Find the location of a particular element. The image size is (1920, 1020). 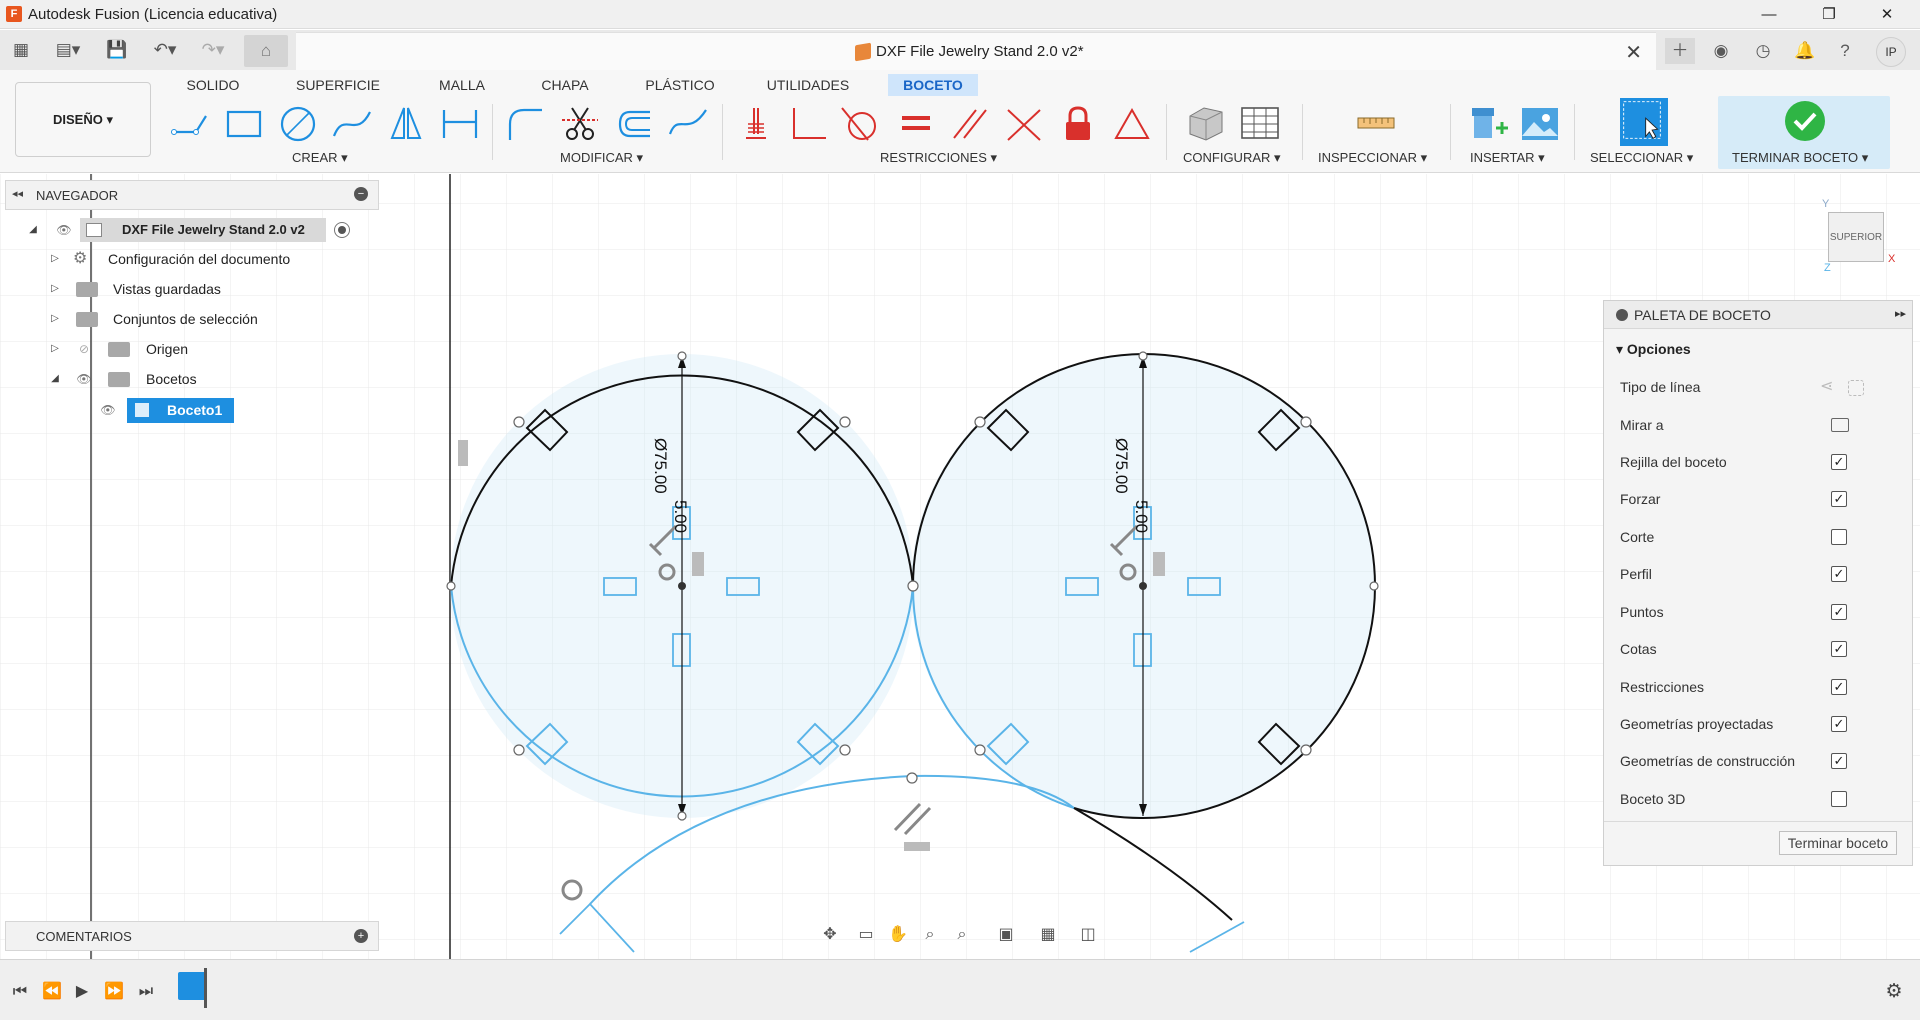

browser-panel-header: ◂◂ NAVEGADOR − is located at coordinates (192, 195).